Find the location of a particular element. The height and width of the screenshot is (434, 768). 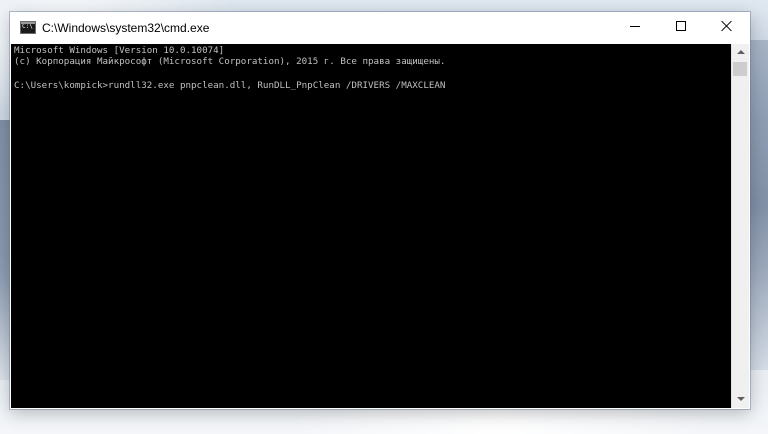

minimize-button is located at coordinates (635, 27).